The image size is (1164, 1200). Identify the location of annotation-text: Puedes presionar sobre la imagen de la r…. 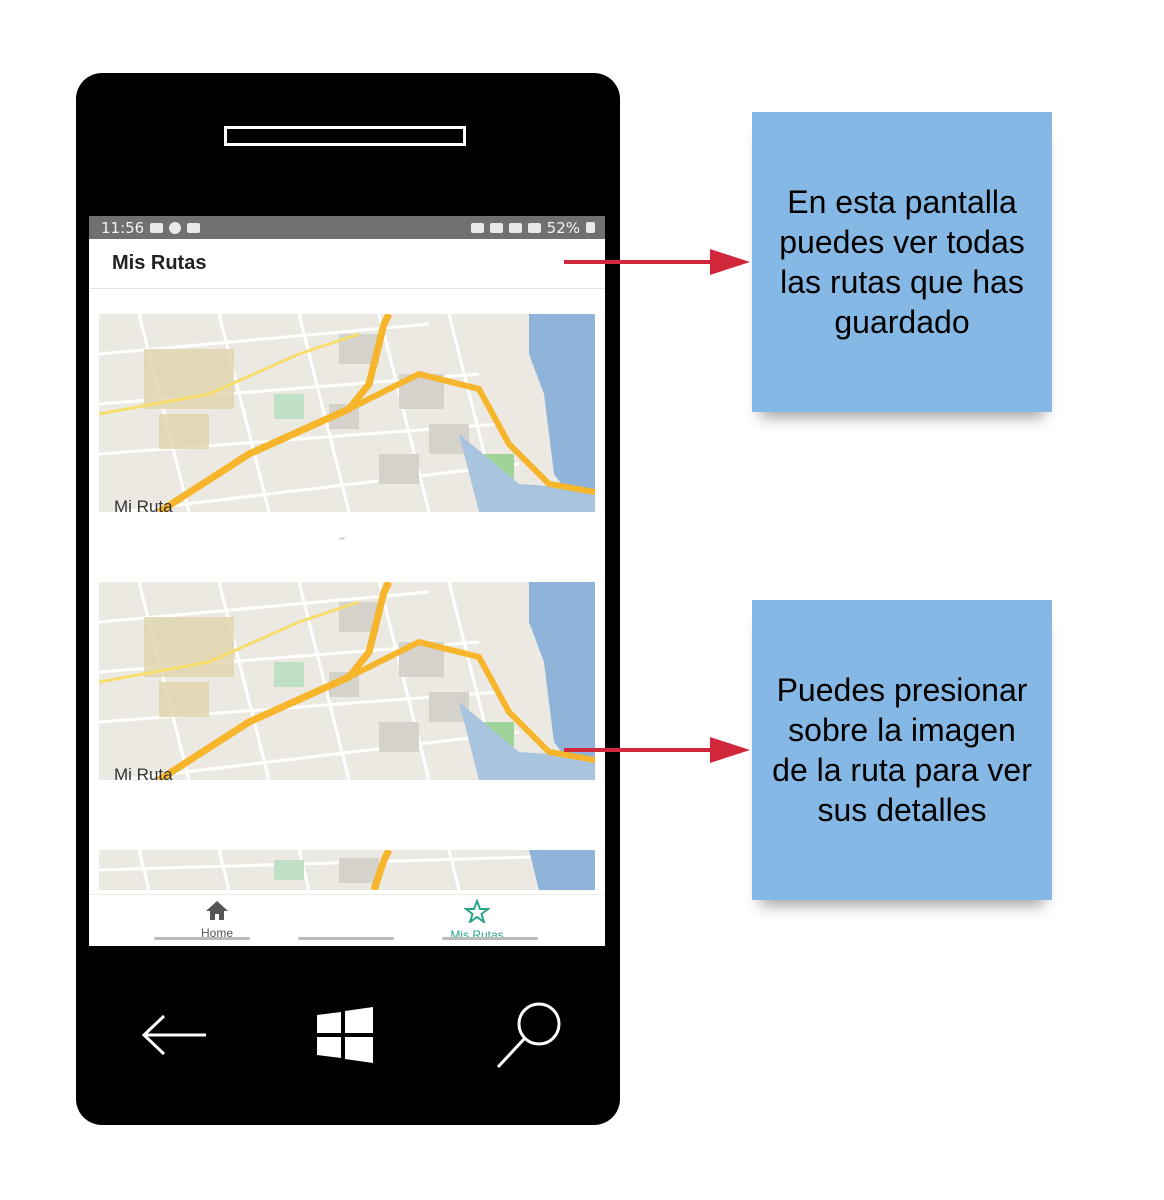
(902, 750).